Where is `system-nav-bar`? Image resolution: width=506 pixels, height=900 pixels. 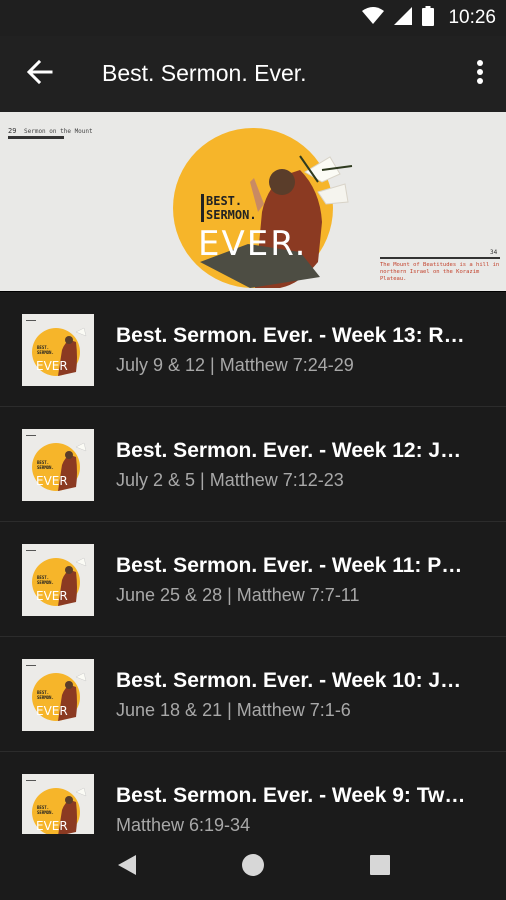
system-nav-bar is located at coordinates (253, 867).